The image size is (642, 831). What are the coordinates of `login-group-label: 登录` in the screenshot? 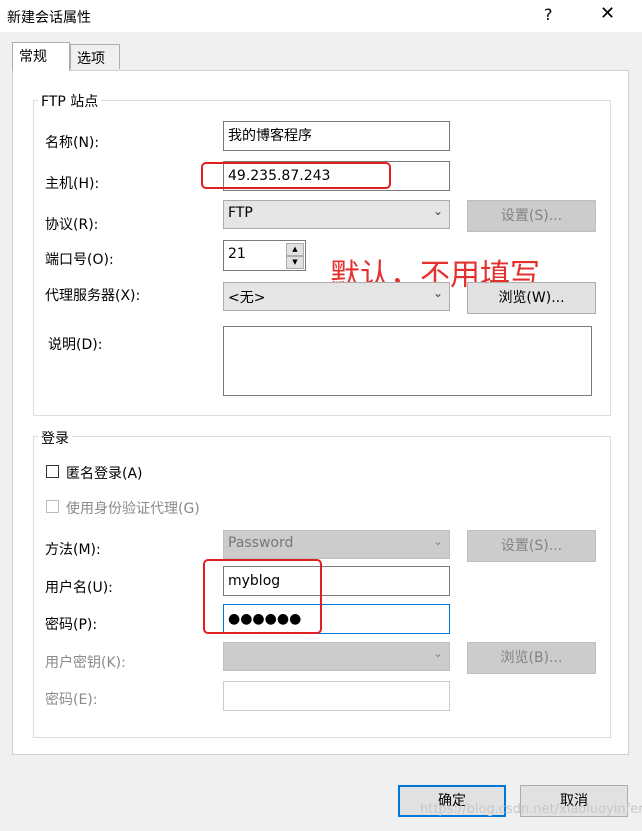 It's located at (55, 438).